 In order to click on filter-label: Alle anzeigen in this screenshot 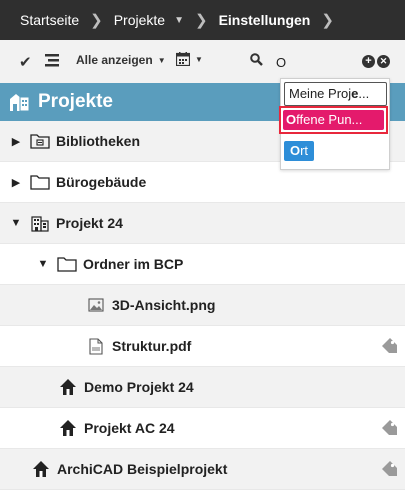, I will do `click(114, 60)`.